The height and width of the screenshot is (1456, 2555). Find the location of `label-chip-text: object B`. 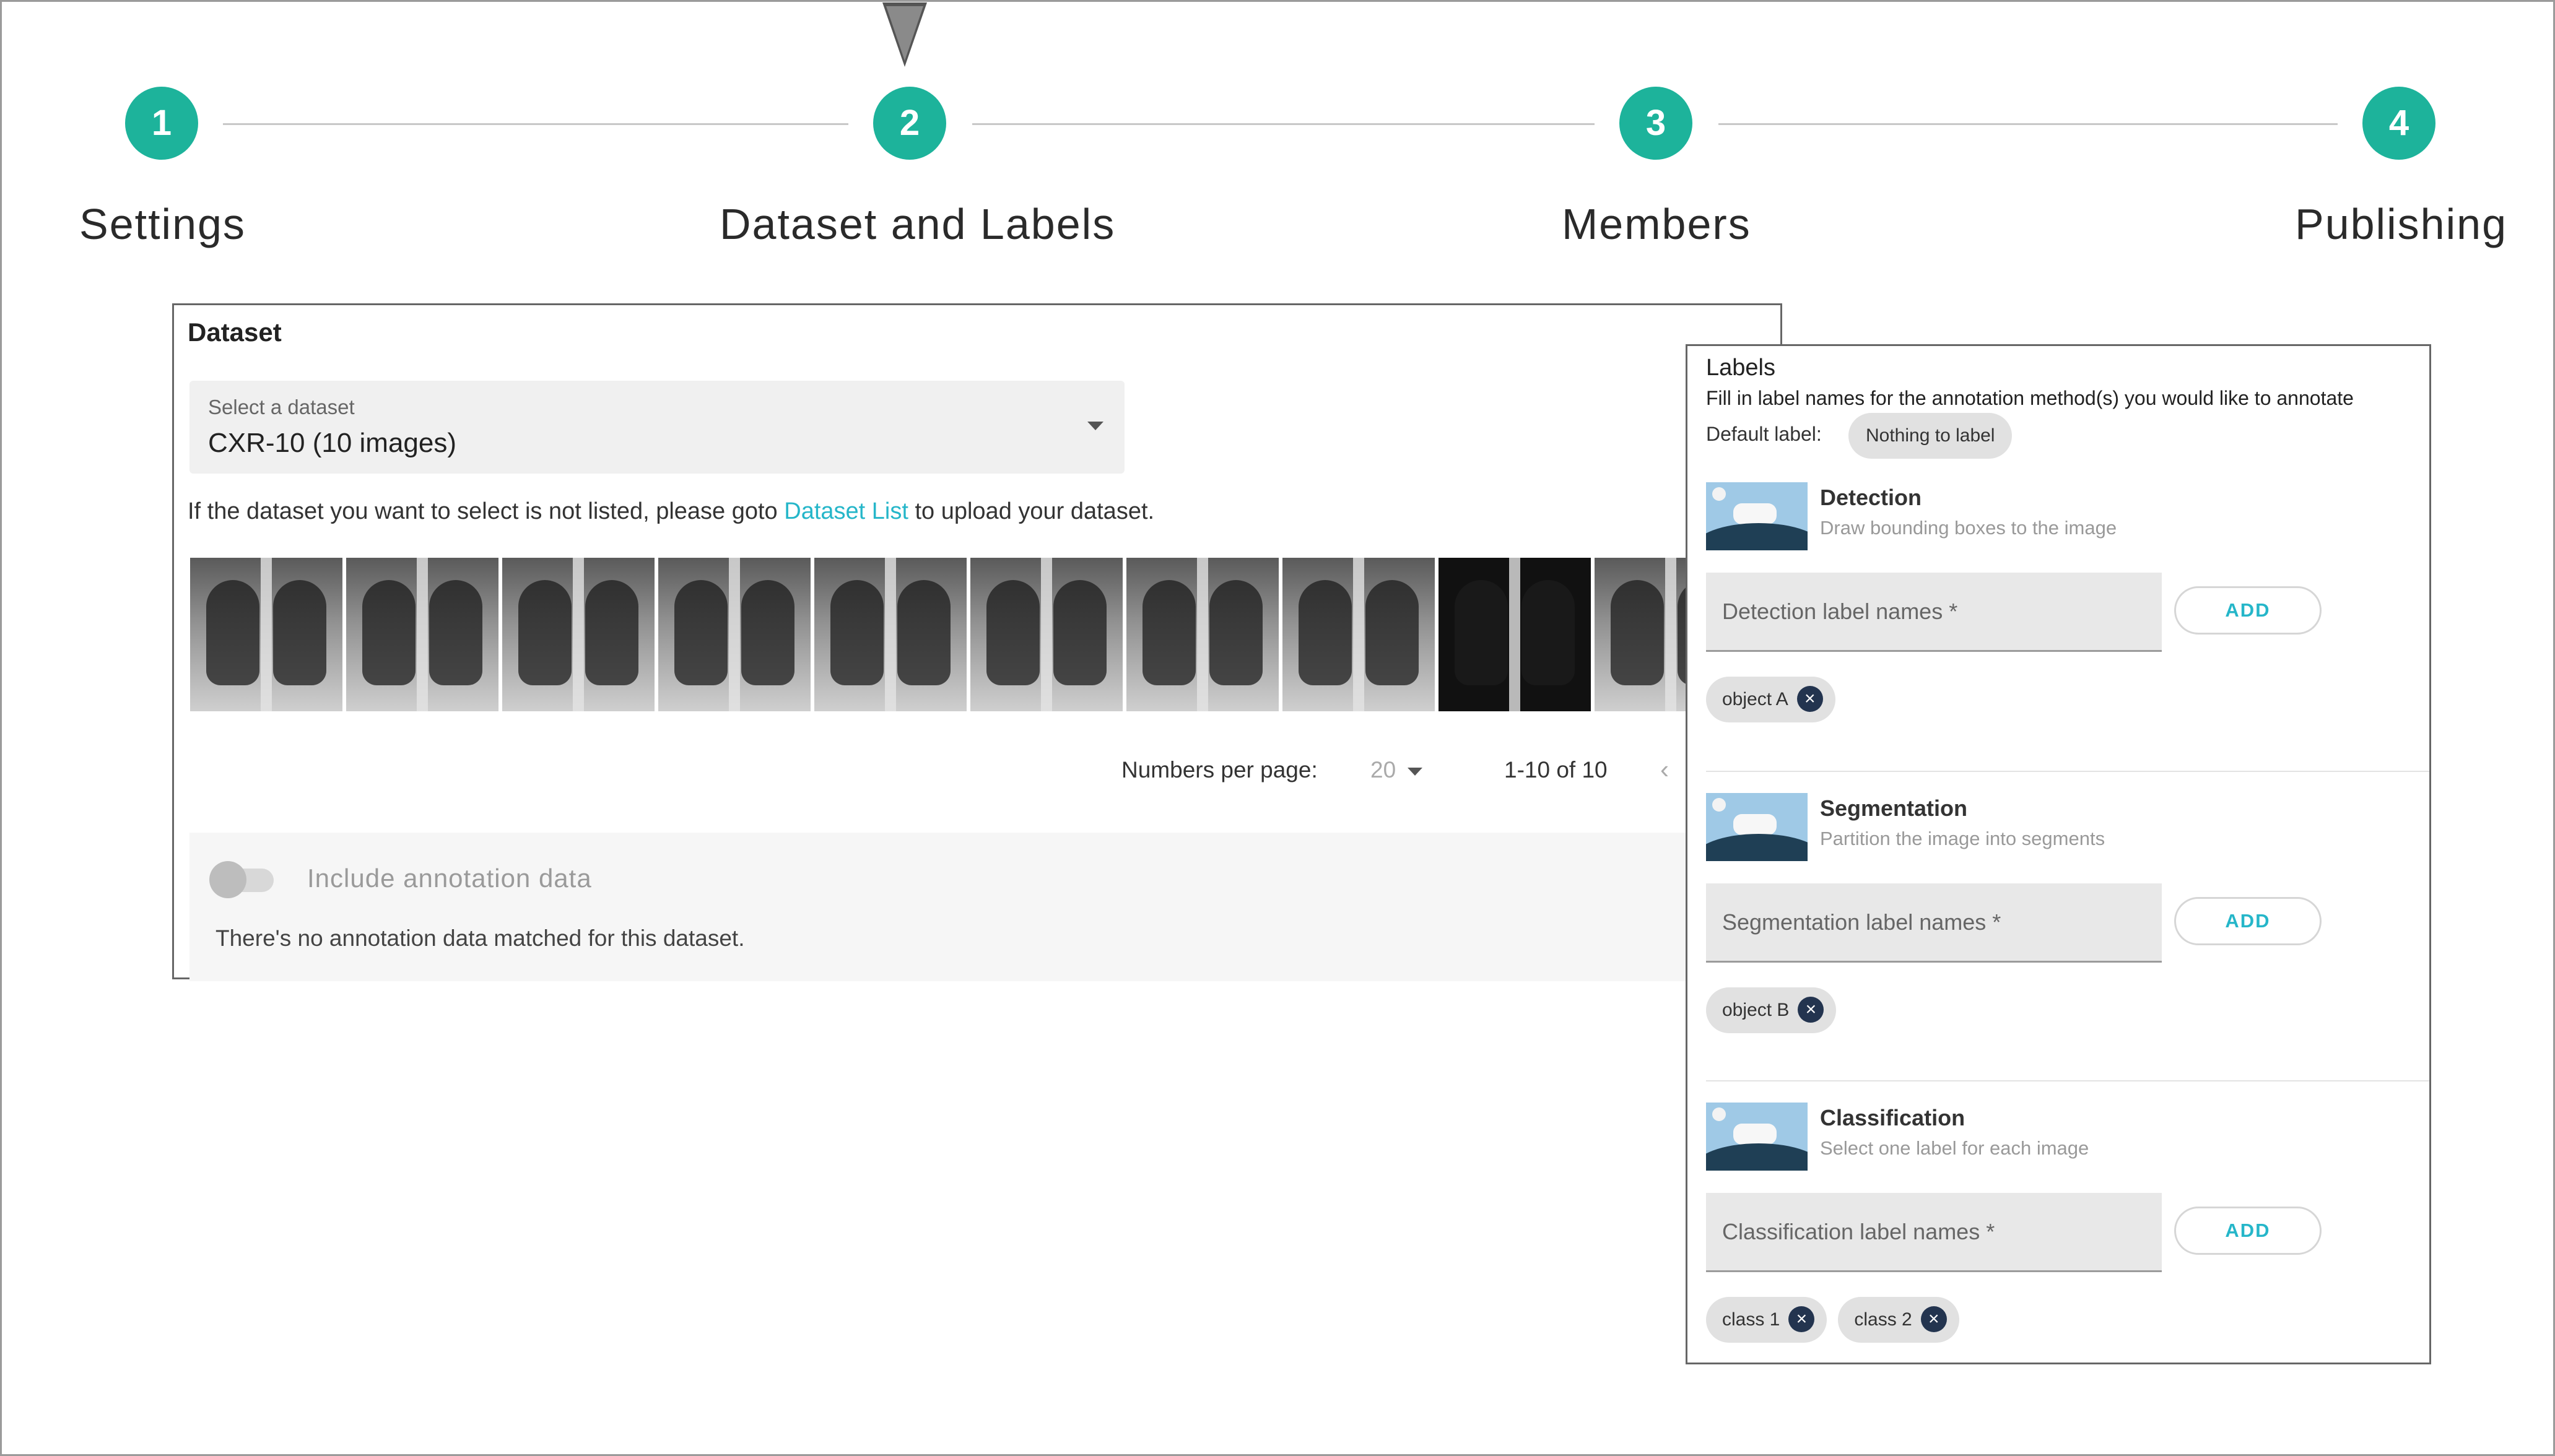

label-chip-text: object B is located at coordinates (1756, 1010).